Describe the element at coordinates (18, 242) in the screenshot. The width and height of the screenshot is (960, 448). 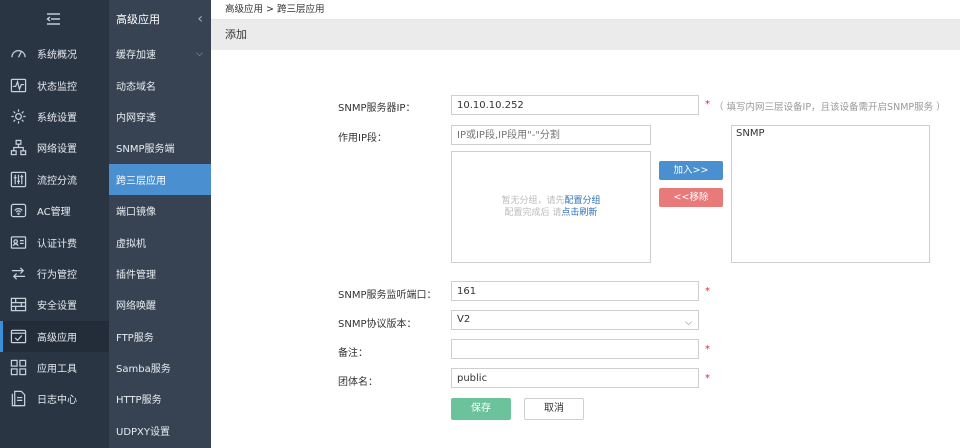
I see `id-card-icon` at that location.